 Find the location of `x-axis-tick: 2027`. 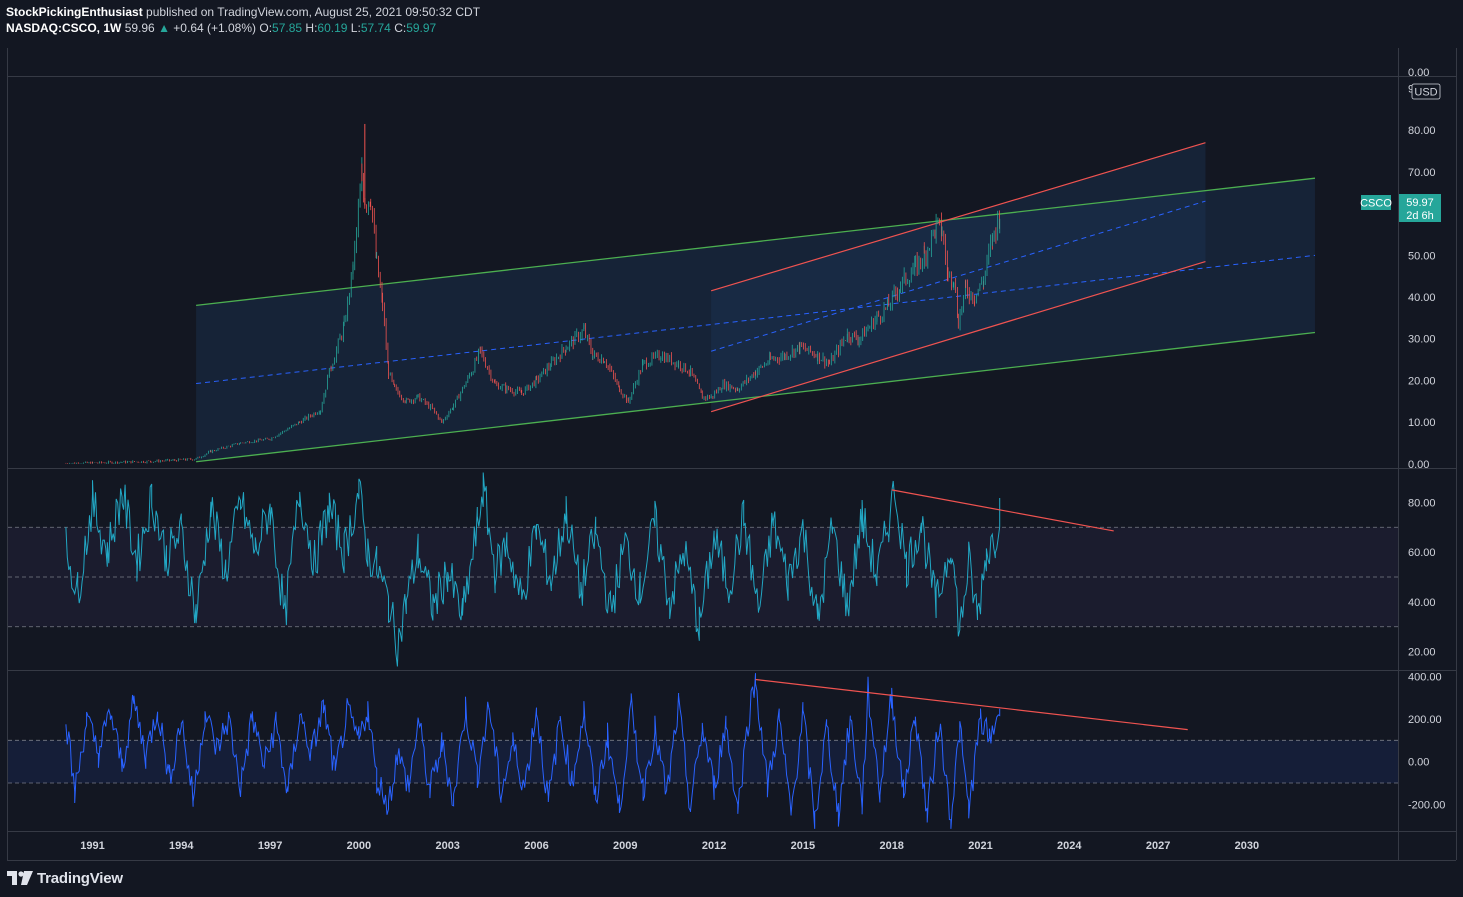

x-axis-tick: 2027 is located at coordinates (1158, 846).